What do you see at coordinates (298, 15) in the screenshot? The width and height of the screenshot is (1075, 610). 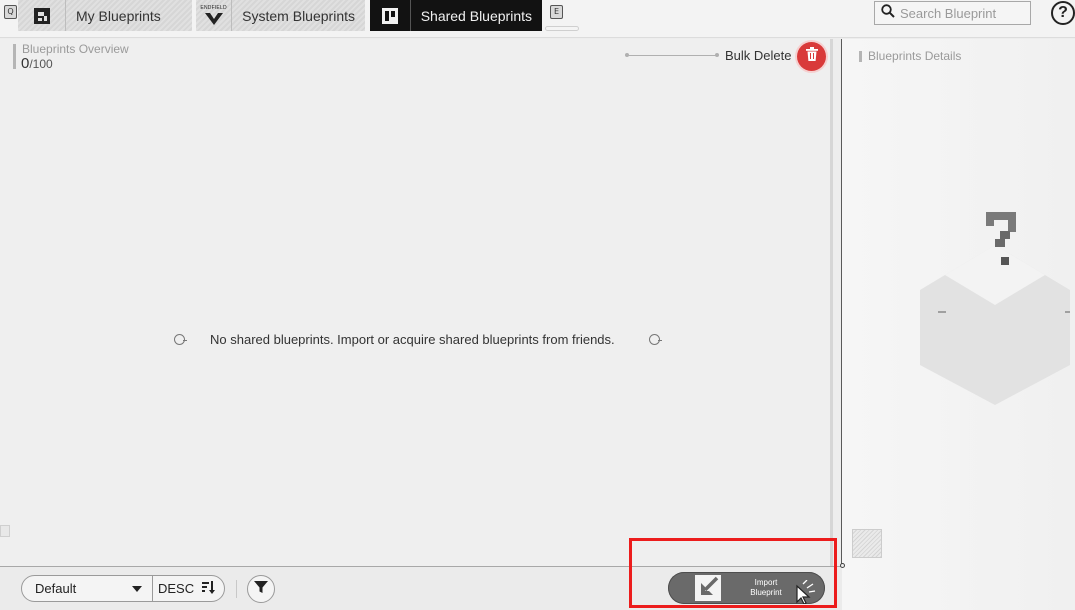 I see `tab-label: System Blueprints` at bounding box center [298, 15].